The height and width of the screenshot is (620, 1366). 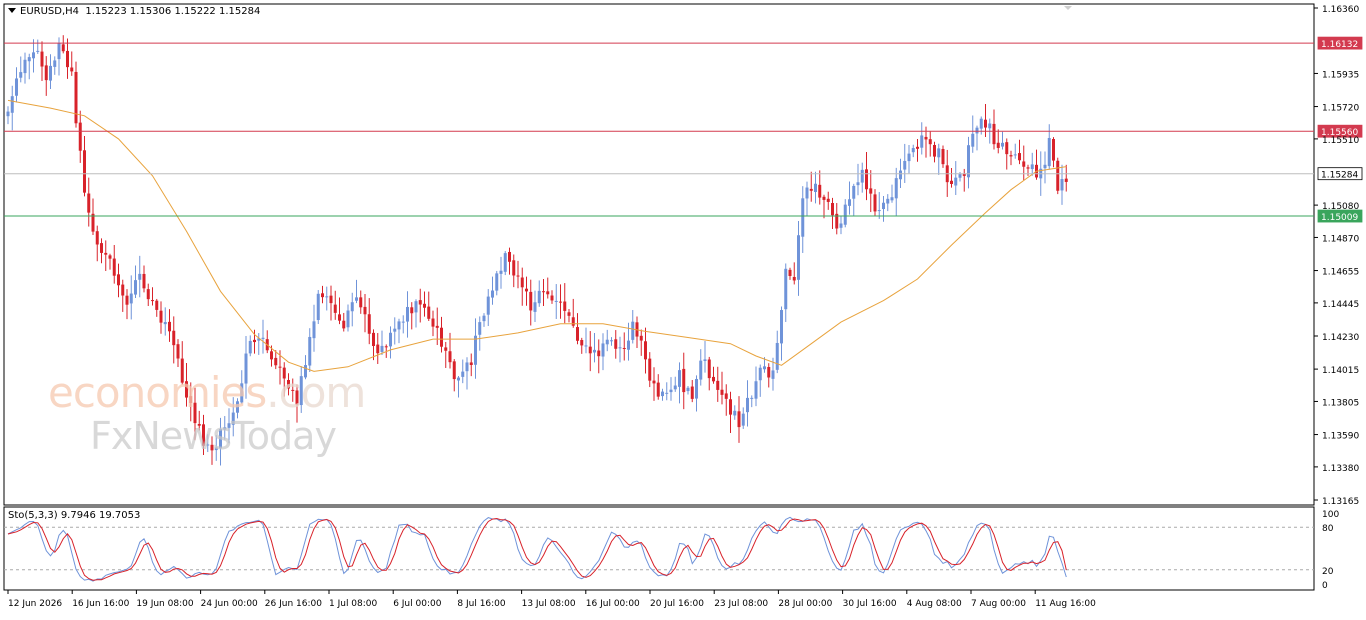 What do you see at coordinates (1330, 515) in the screenshot?
I see `sto-tick-label: 100` at bounding box center [1330, 515].